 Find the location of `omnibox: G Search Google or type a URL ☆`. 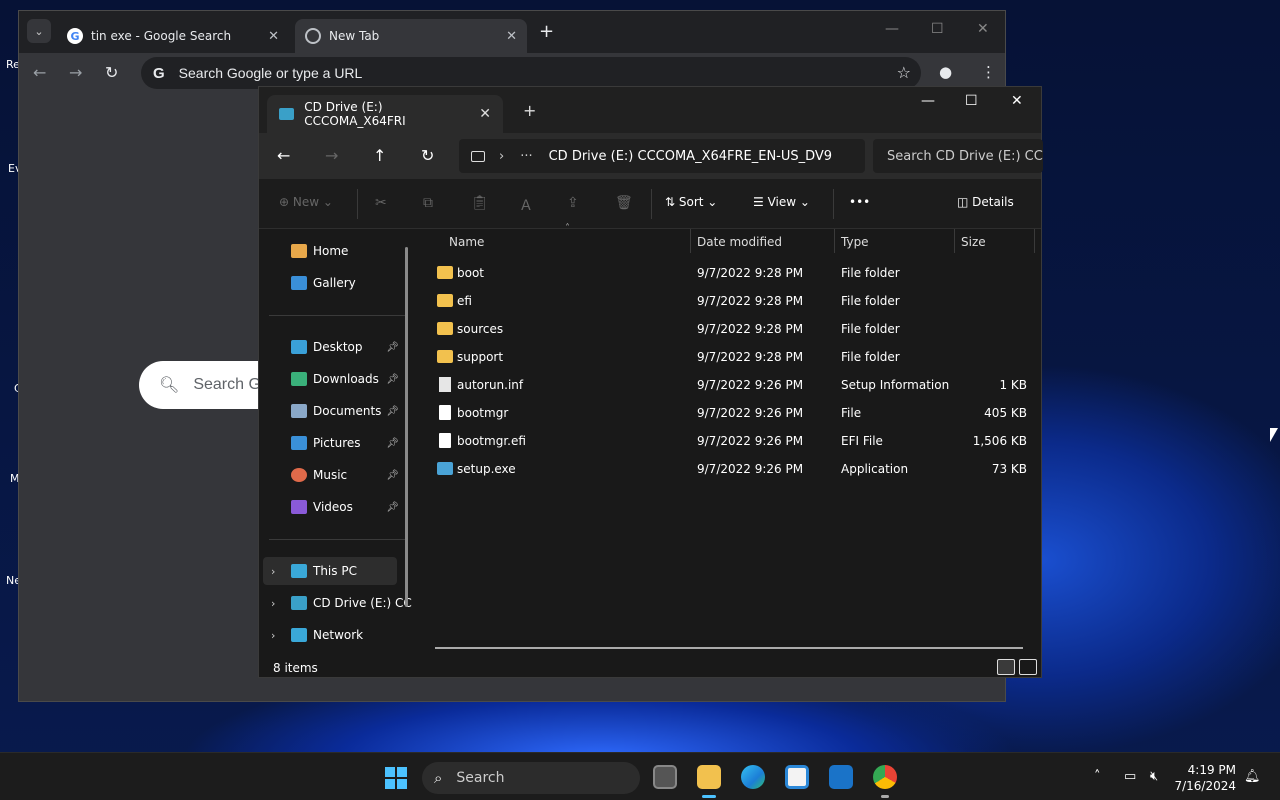

omnibox: G Search Google or type a URL ☆ is located at coordinates (531, 73).